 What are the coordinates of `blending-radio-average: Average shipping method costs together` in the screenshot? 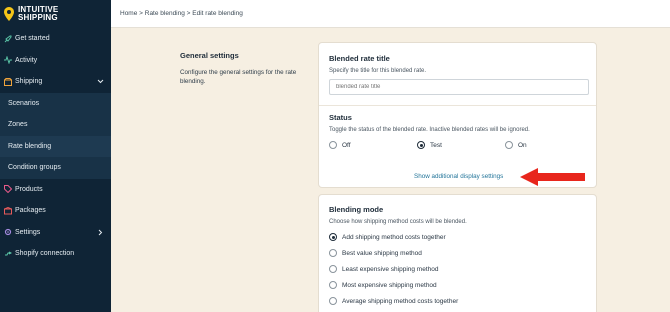 It's located at (393, 301).